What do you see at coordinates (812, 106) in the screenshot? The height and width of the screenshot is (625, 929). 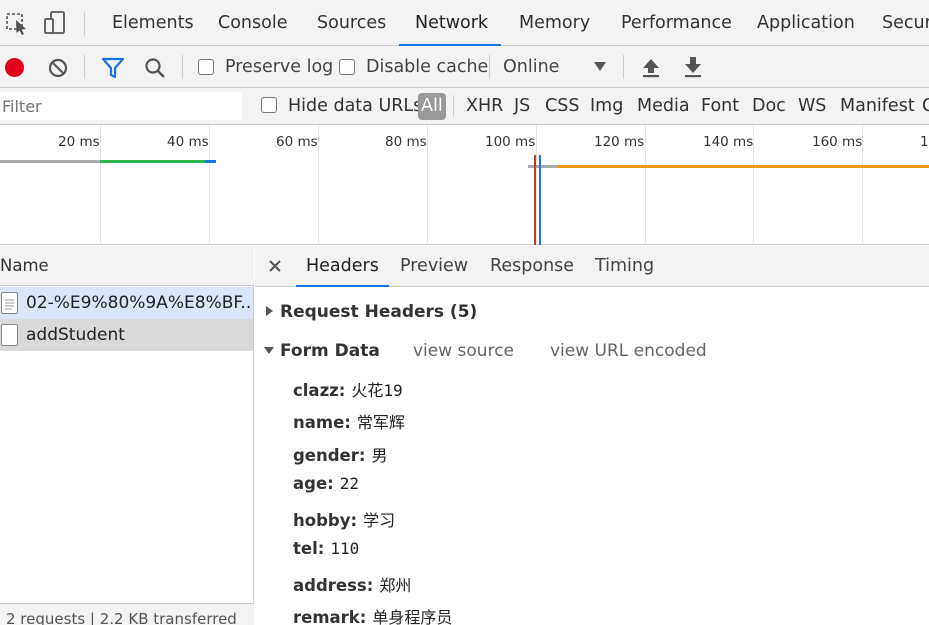 I see `filter-type-ws: WS` at bounding box center [812, 106].